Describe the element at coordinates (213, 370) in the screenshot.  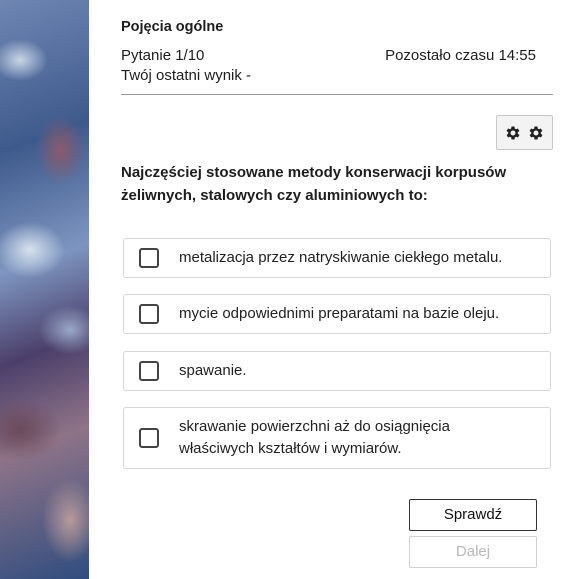
I see `answer-label: spawanie.` at that location.